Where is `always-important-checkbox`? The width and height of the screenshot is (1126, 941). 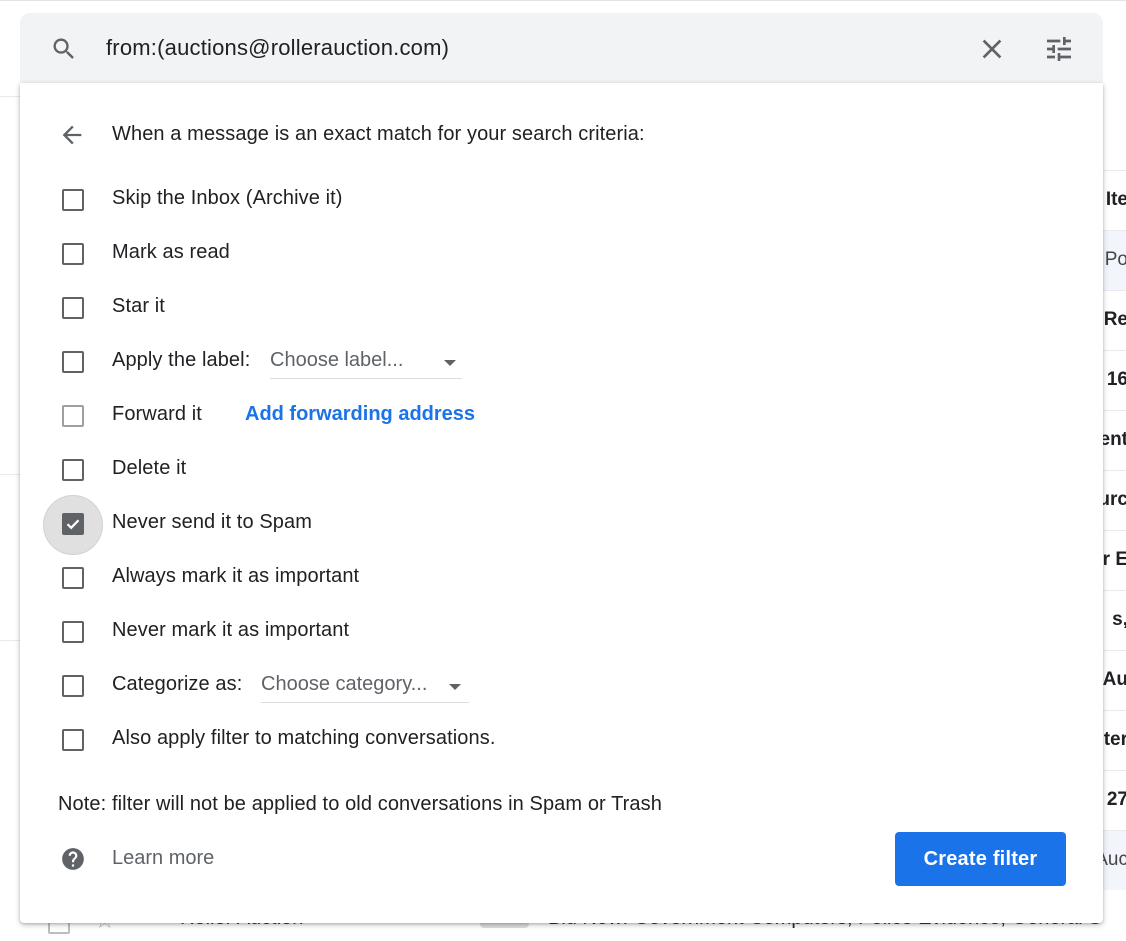 always-important-checkbox is located at coordinates (73, 578).